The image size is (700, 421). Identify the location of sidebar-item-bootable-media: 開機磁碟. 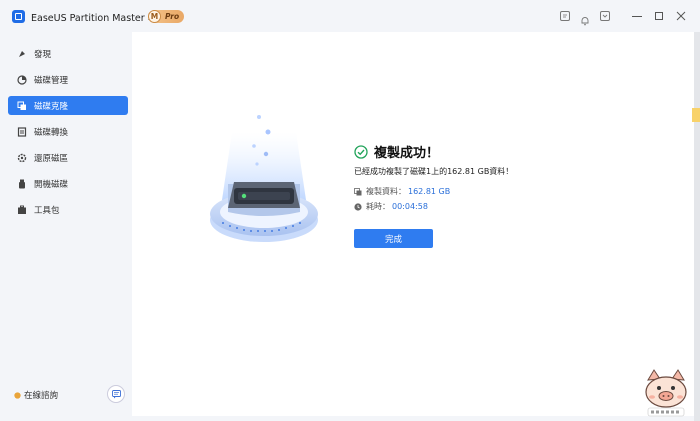
(68, 183).